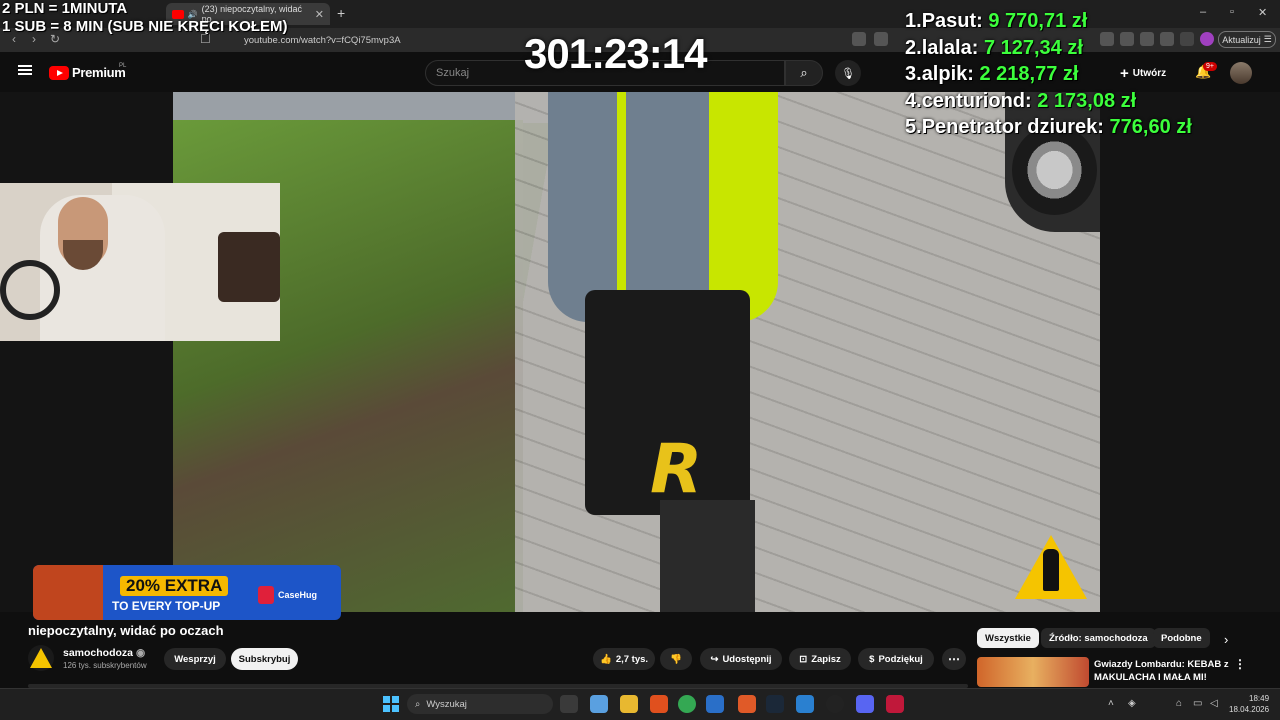 The width and height of the screenshot is (1280, 720). What do you see at coordinates (715, 704) in the screenshot?
I see `store-icon` at bounding box center [715, 704].